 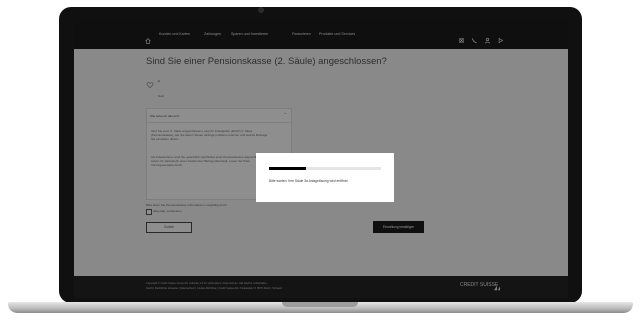 I want to click on progress-bar-fill, so click(x=287, y=168).